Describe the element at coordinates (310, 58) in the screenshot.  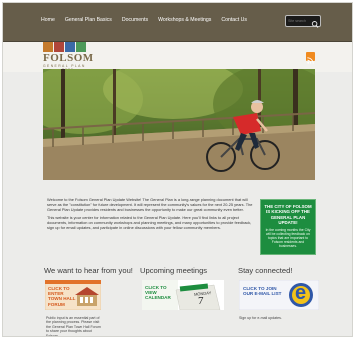
I see `rss-icon` at that location.